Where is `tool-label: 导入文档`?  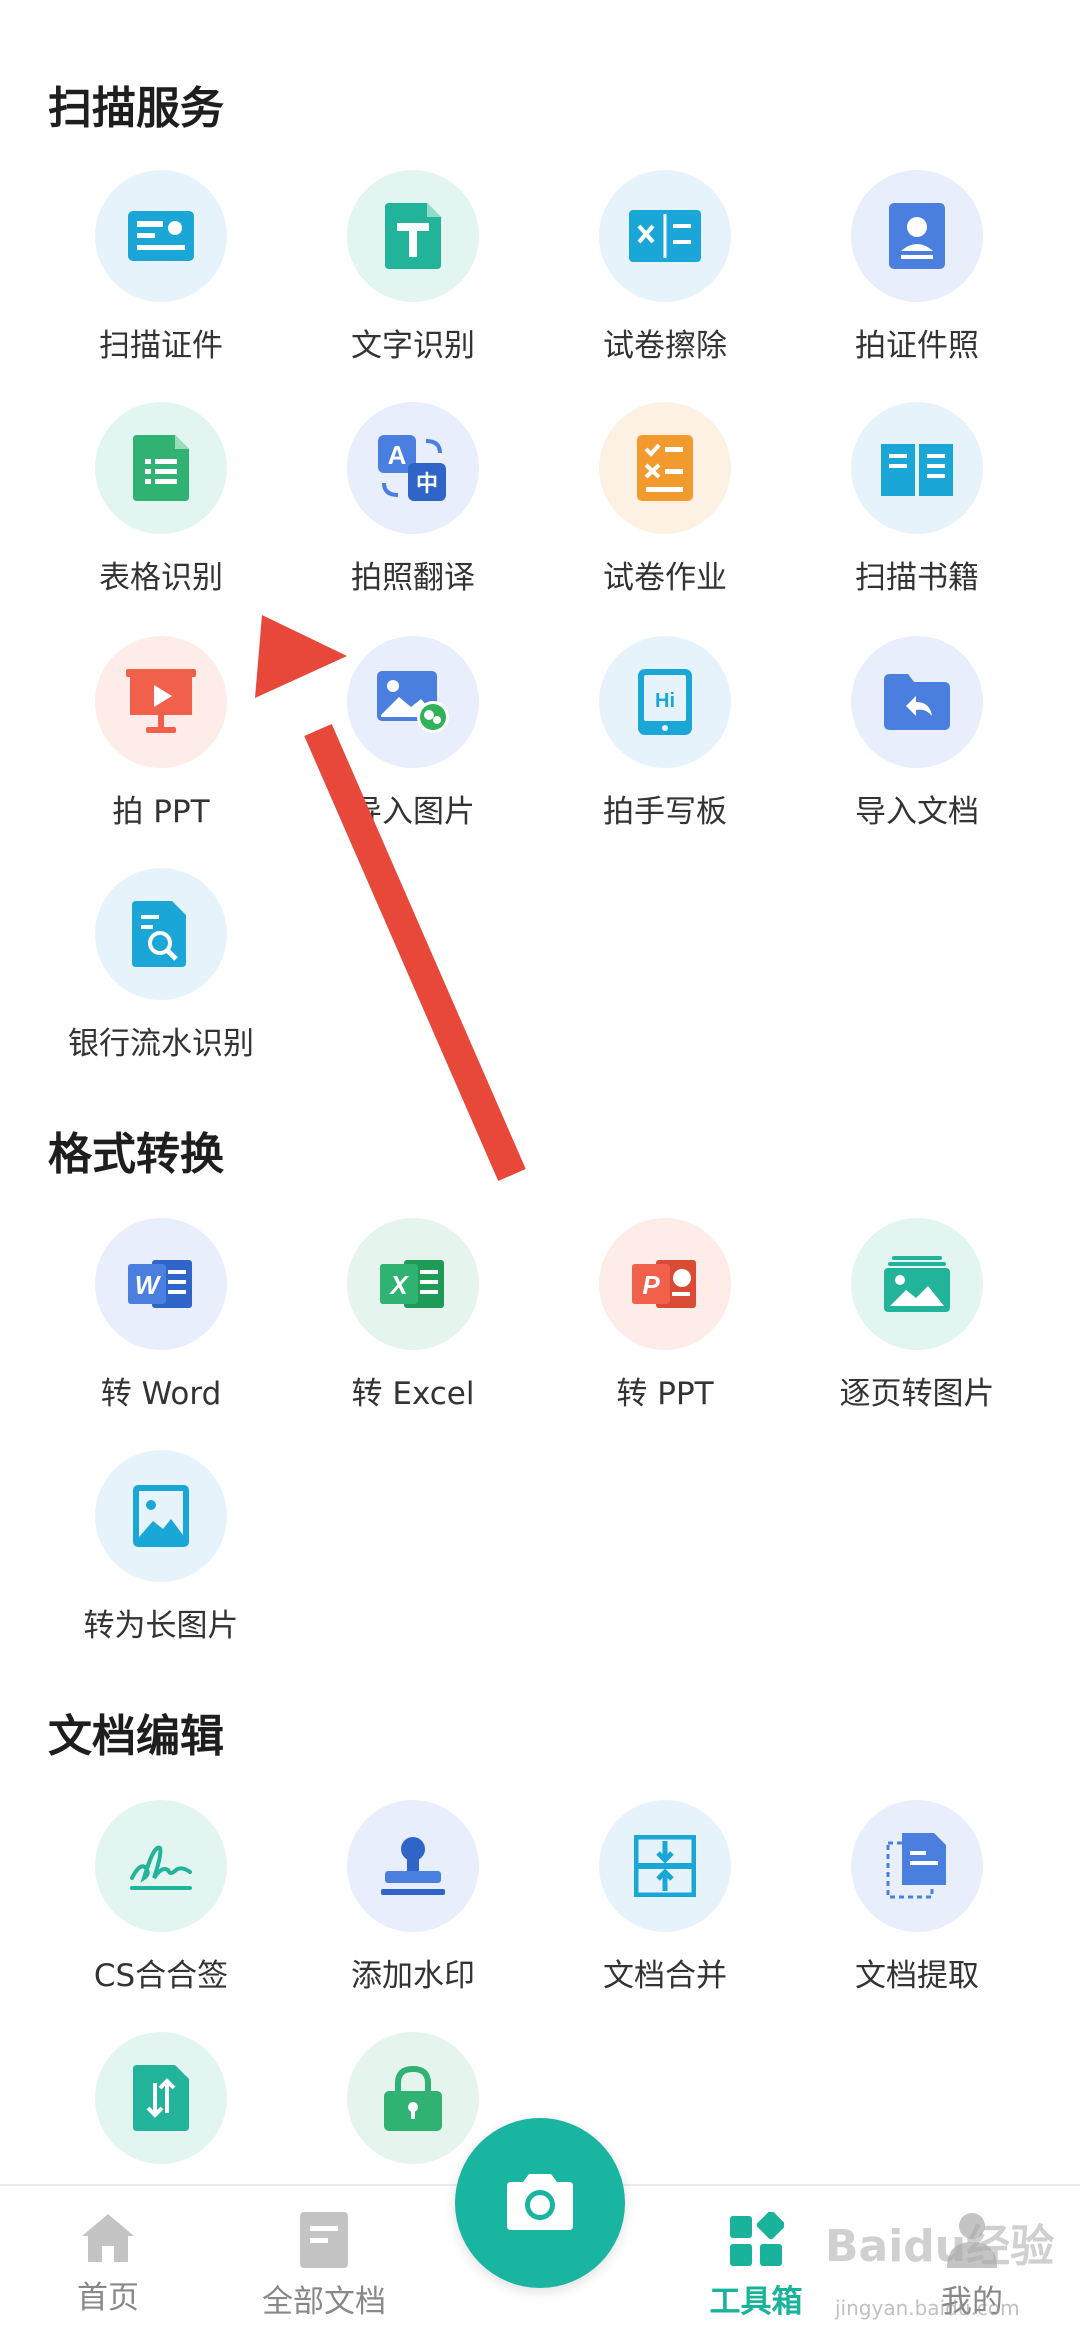 tool-label: 导入文档 is located at coordinates (917, 812).